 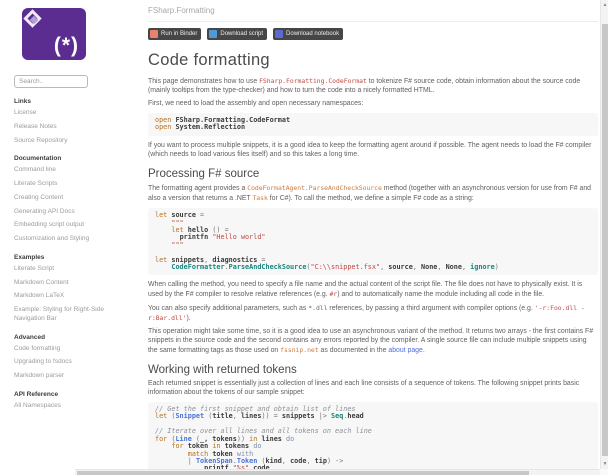 I want to click on code-token: tip, so click(x=320, y=460).